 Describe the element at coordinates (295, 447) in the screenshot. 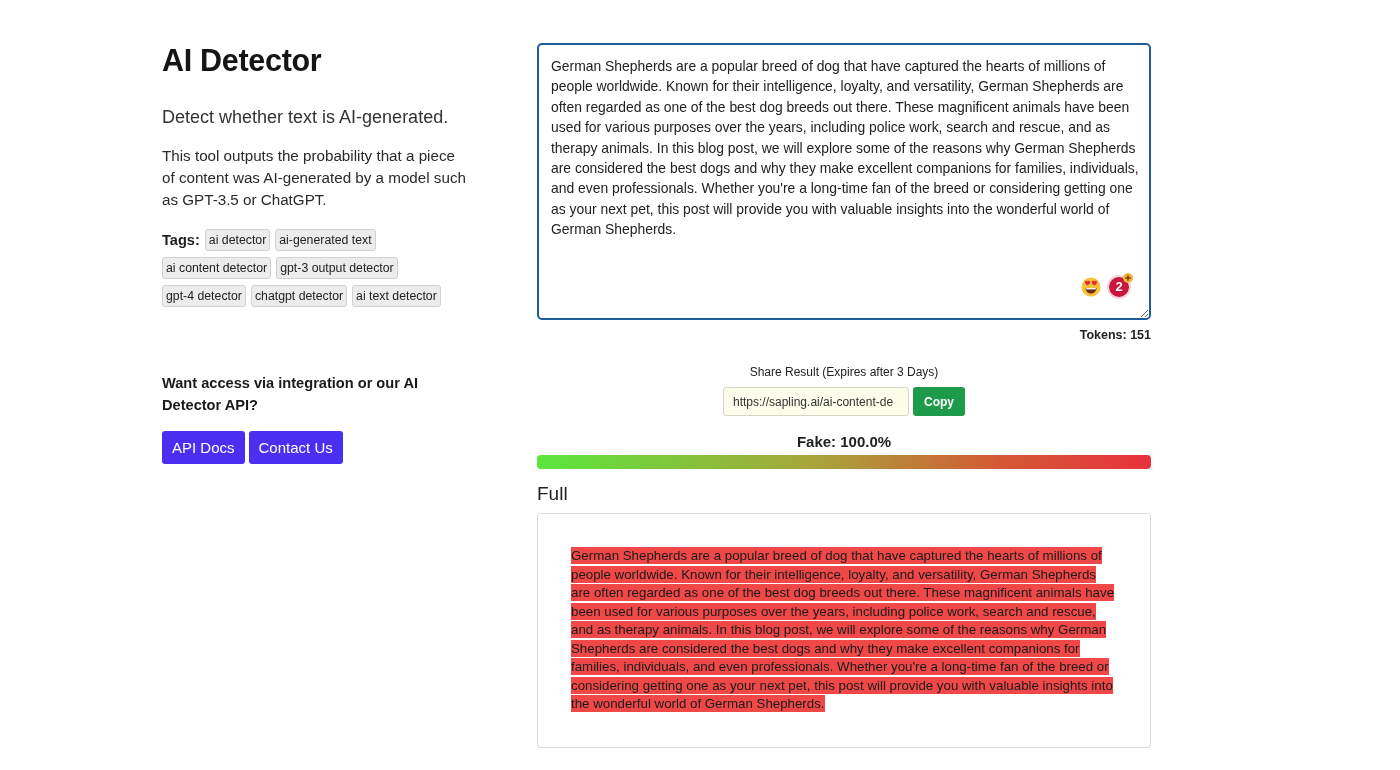

I see `api-action-button: Contact Us` at that location.